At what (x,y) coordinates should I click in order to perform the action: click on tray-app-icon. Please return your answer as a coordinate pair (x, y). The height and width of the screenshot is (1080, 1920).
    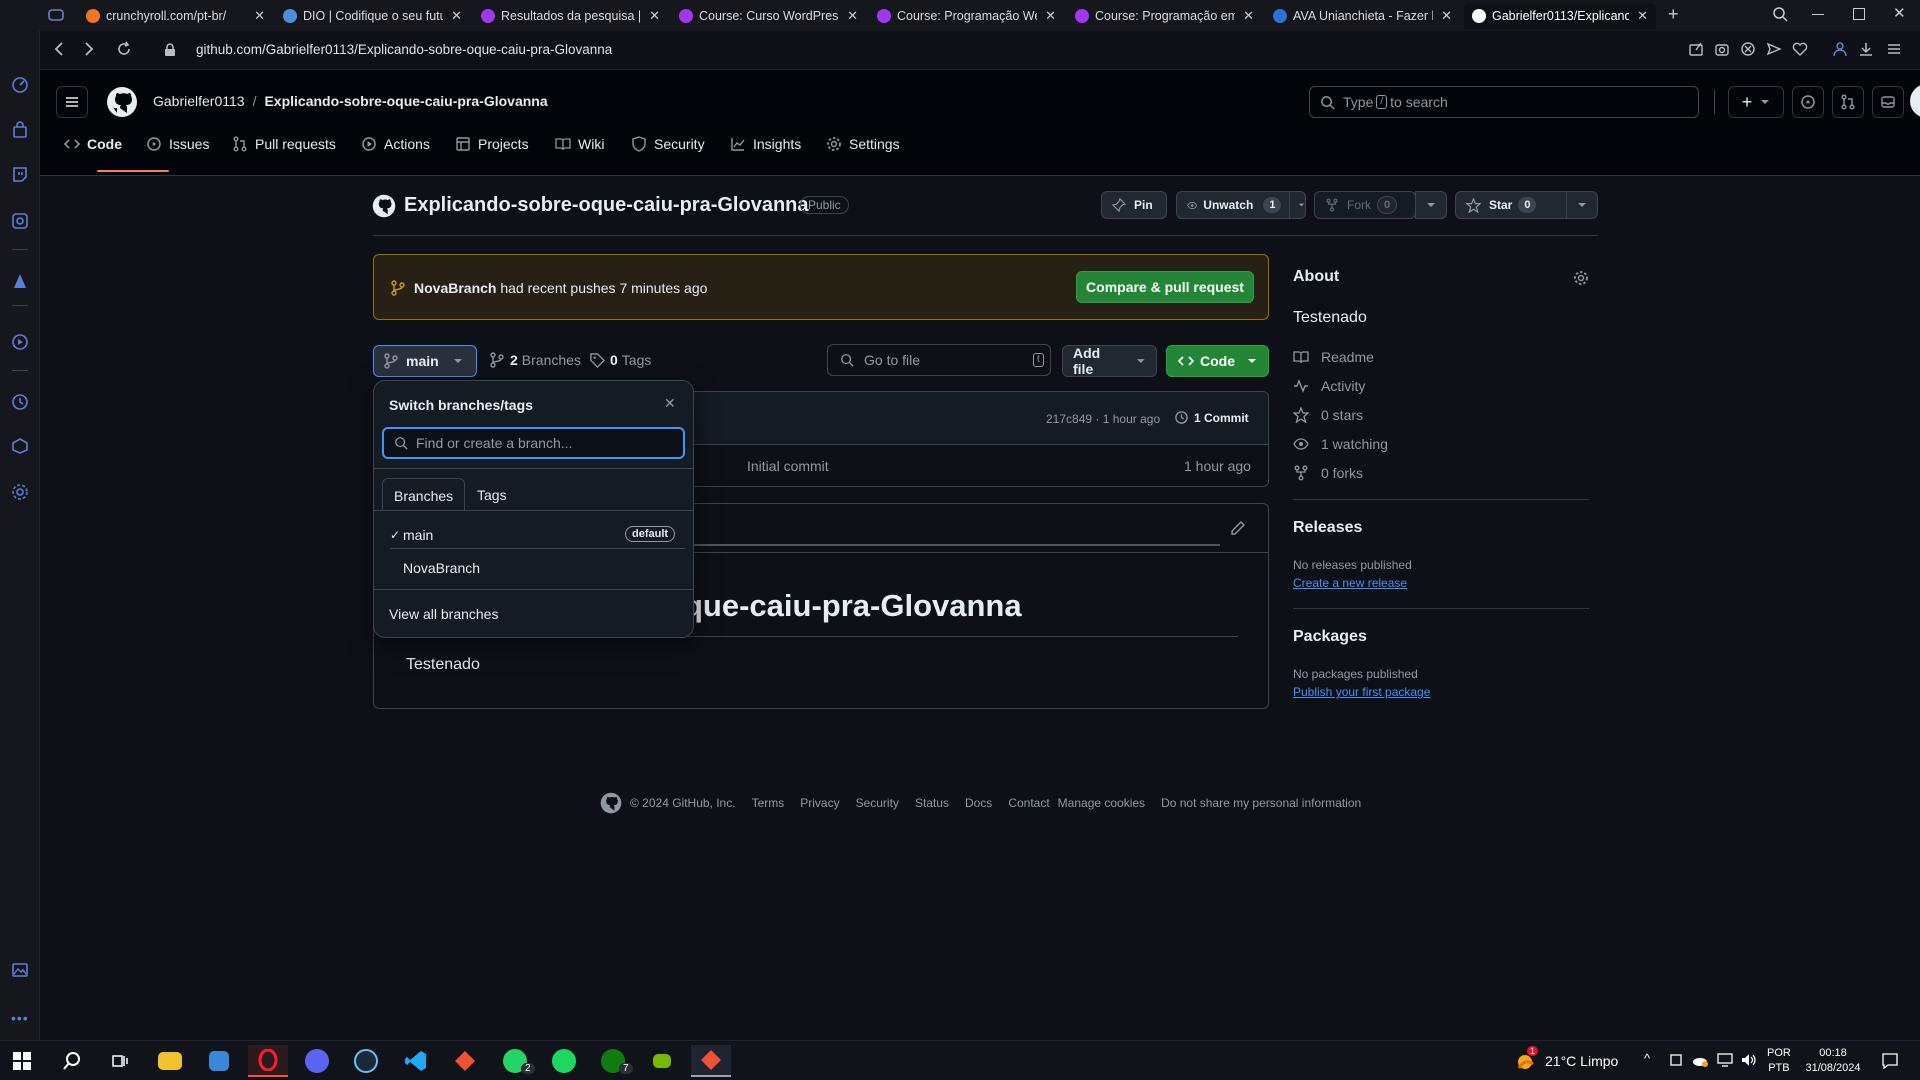
    Looking at the image, I should click on (1676, 1060).